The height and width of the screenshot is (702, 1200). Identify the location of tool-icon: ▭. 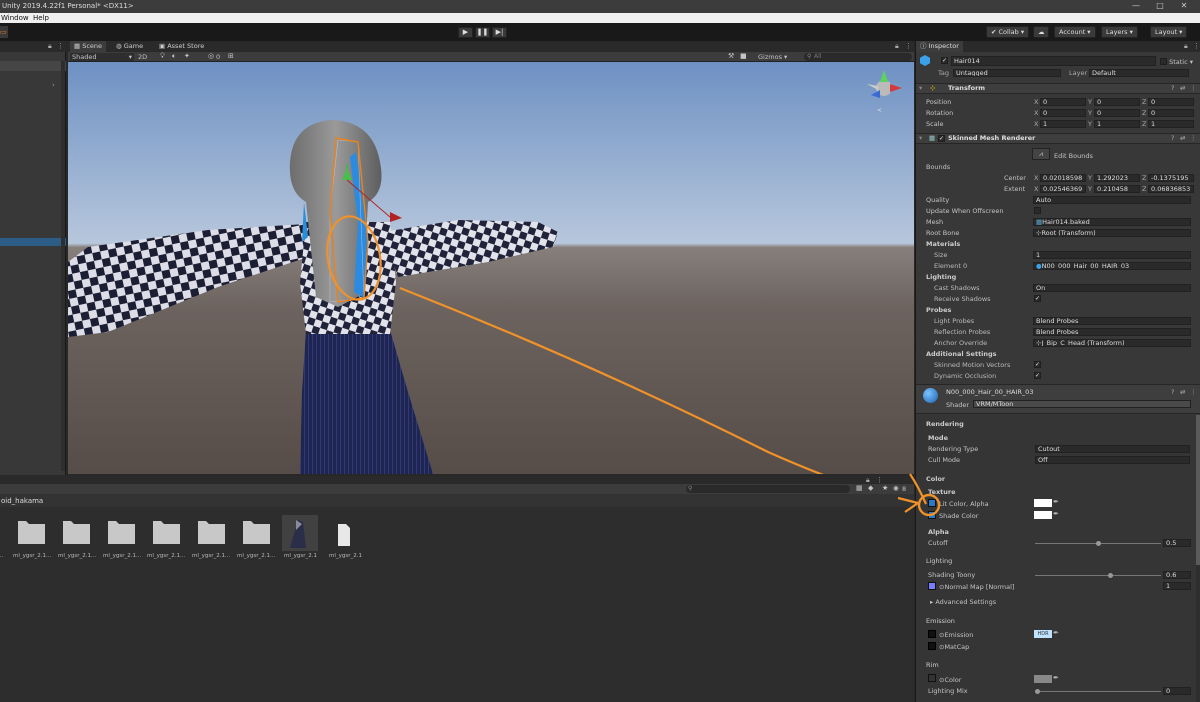
(4, 32).